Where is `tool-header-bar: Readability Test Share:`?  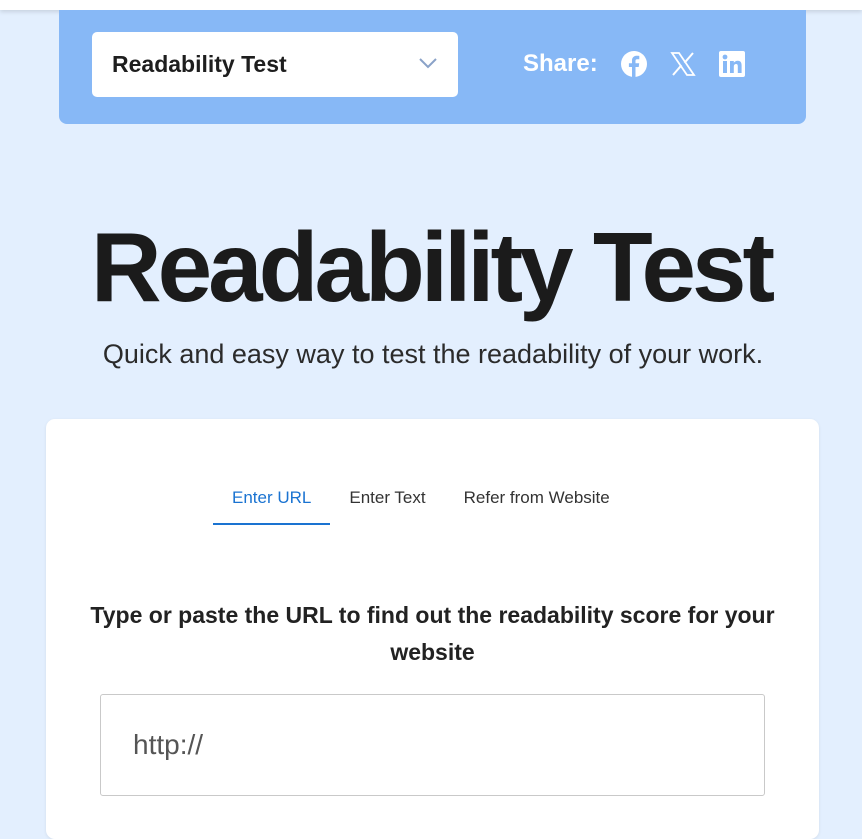
tool-header-bar: Readability Test Share: is located at coordinates (432, 67).